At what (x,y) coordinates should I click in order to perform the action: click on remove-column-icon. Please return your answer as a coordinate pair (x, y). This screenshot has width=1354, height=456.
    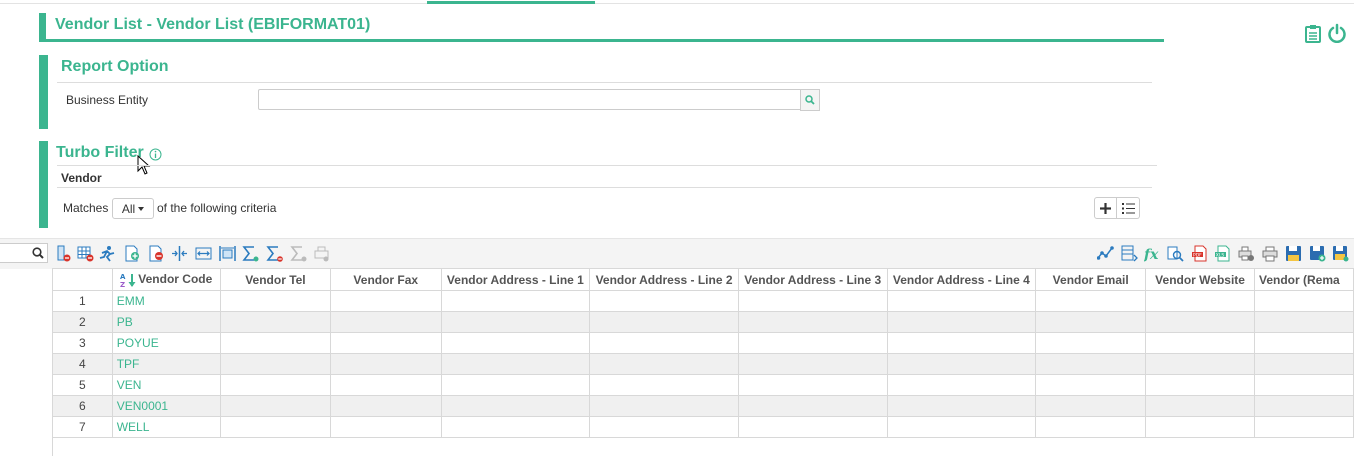
    Looking at the image, I should click on (63, 253).